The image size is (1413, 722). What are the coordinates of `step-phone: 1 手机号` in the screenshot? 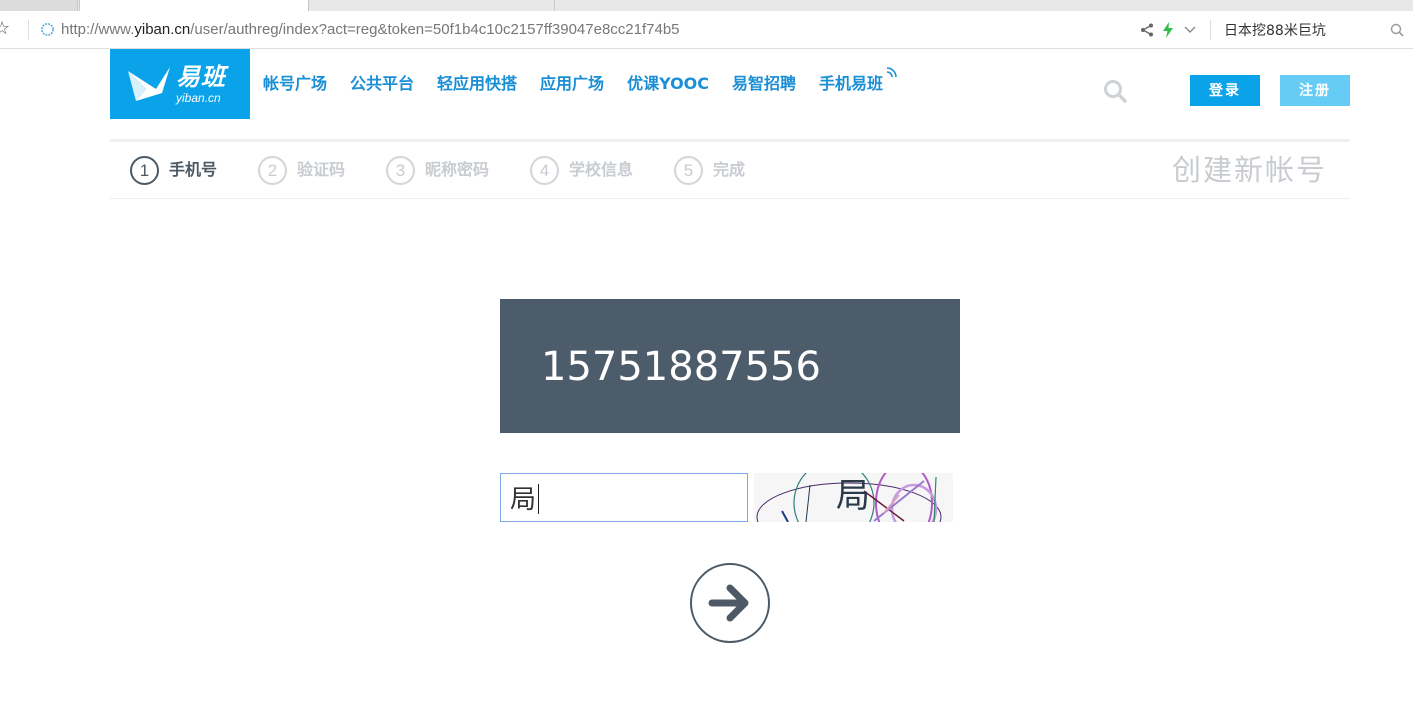 It's located at (173, 170).